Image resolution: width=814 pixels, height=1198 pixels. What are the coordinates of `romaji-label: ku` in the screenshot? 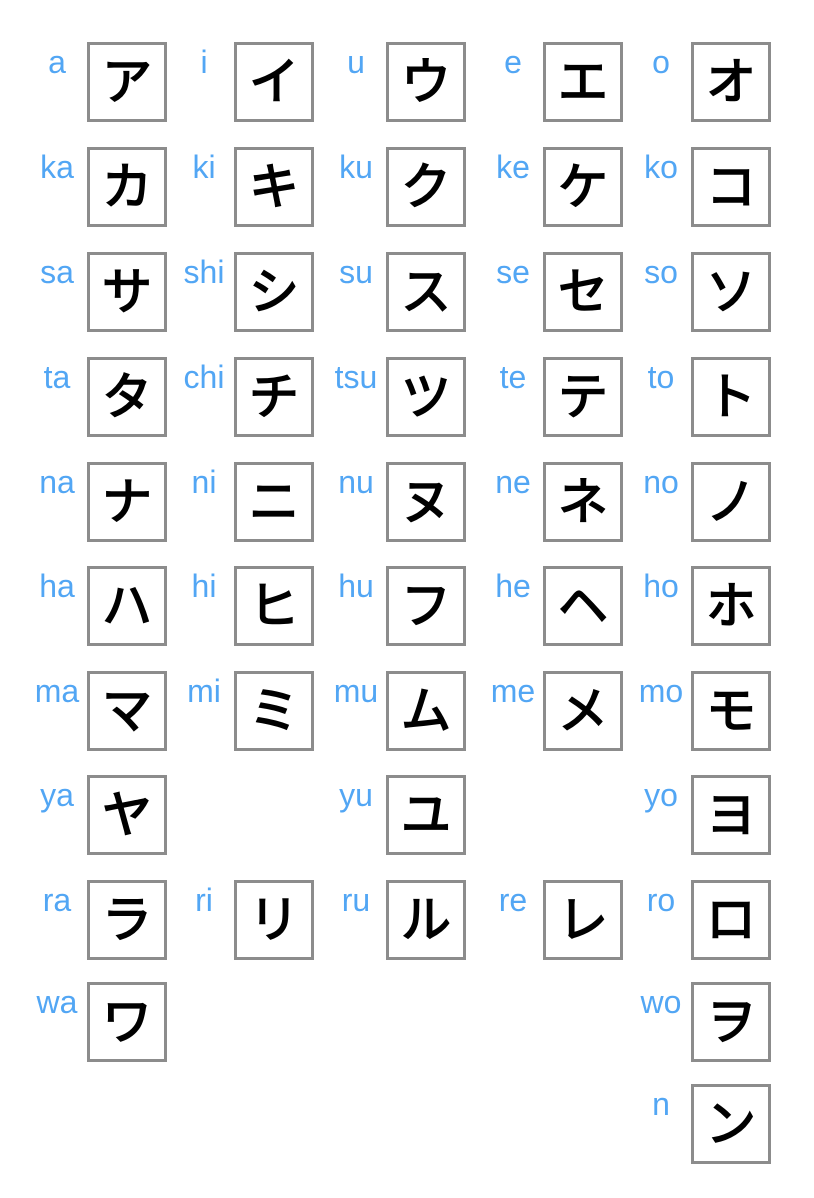 It's located at (356, 167).